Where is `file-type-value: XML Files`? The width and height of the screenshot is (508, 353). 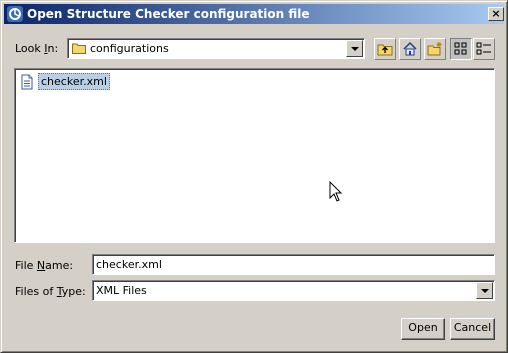 file-type-value: XML Files is located at coordinates (121, 290).